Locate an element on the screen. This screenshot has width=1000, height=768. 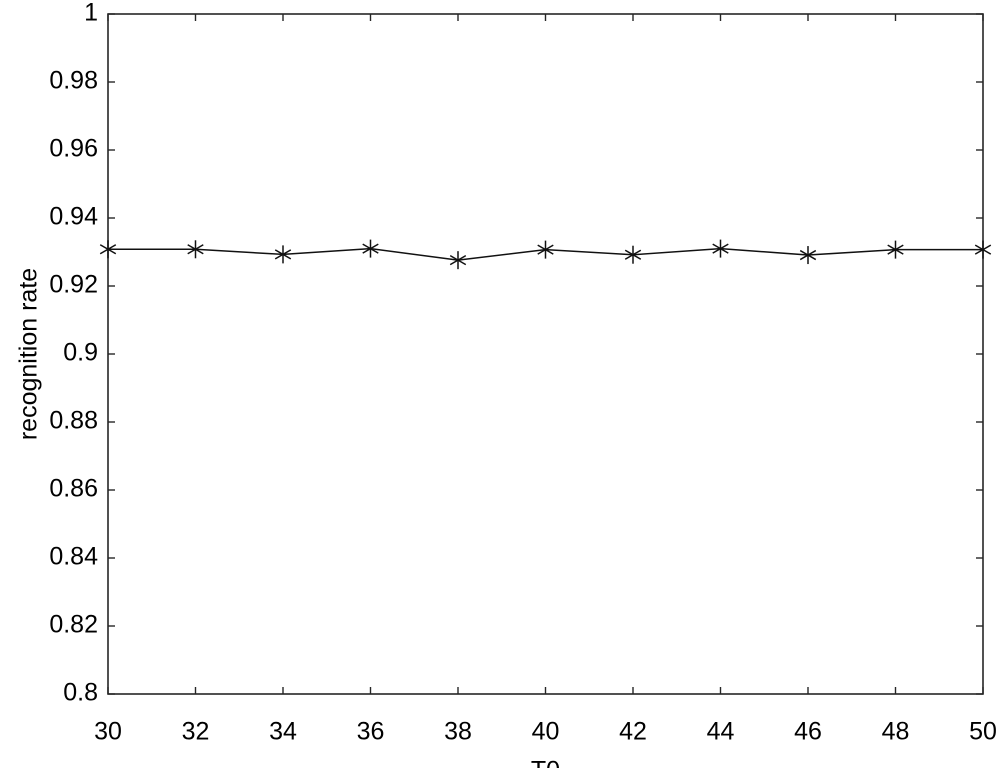
y-tick-label: 0.82 is located at coordinates (73, 625).